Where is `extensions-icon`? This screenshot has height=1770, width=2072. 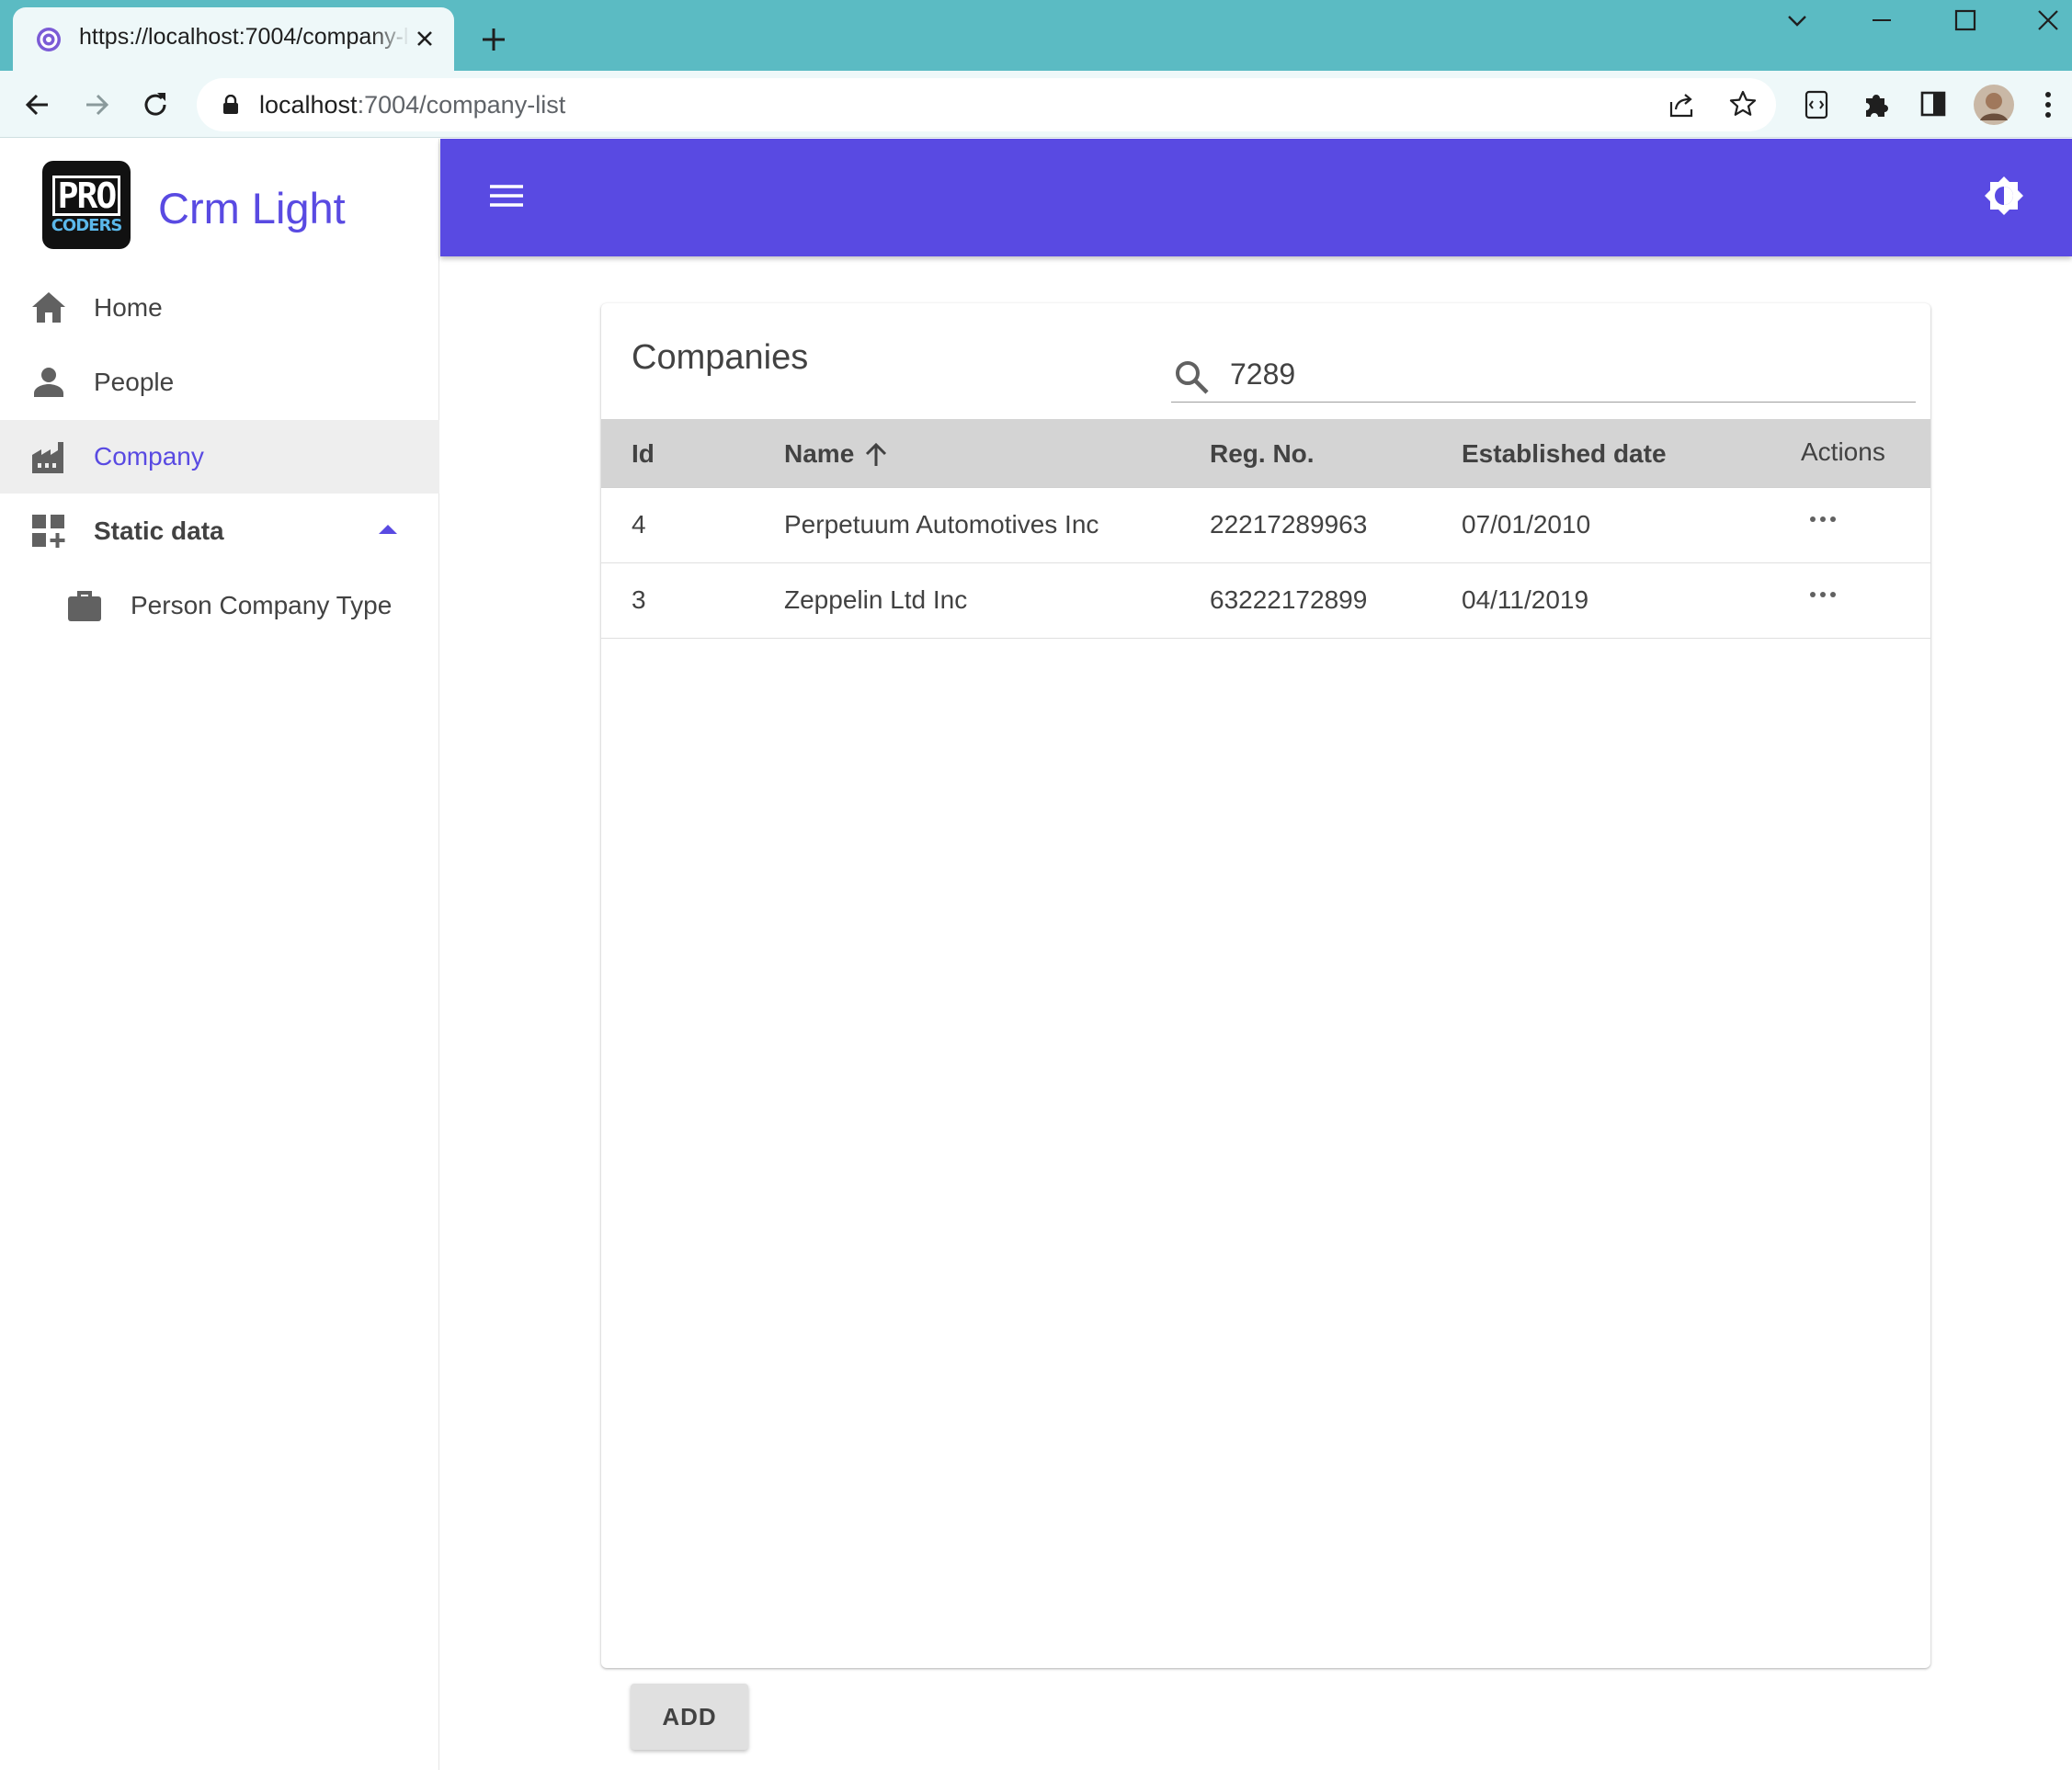
extensions-icon is located at coordinates (1877, 104).